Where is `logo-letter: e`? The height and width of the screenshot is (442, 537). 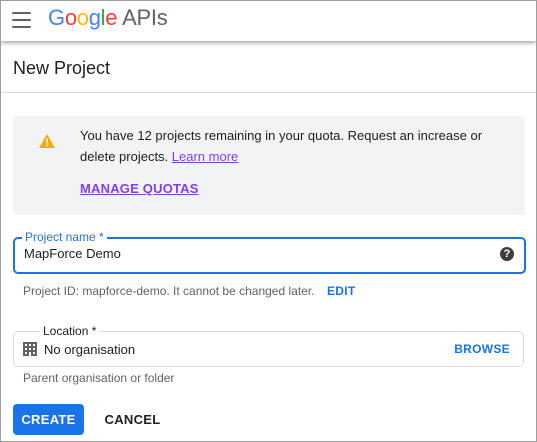
logo-letter: e is located at coordinates (111, 17).